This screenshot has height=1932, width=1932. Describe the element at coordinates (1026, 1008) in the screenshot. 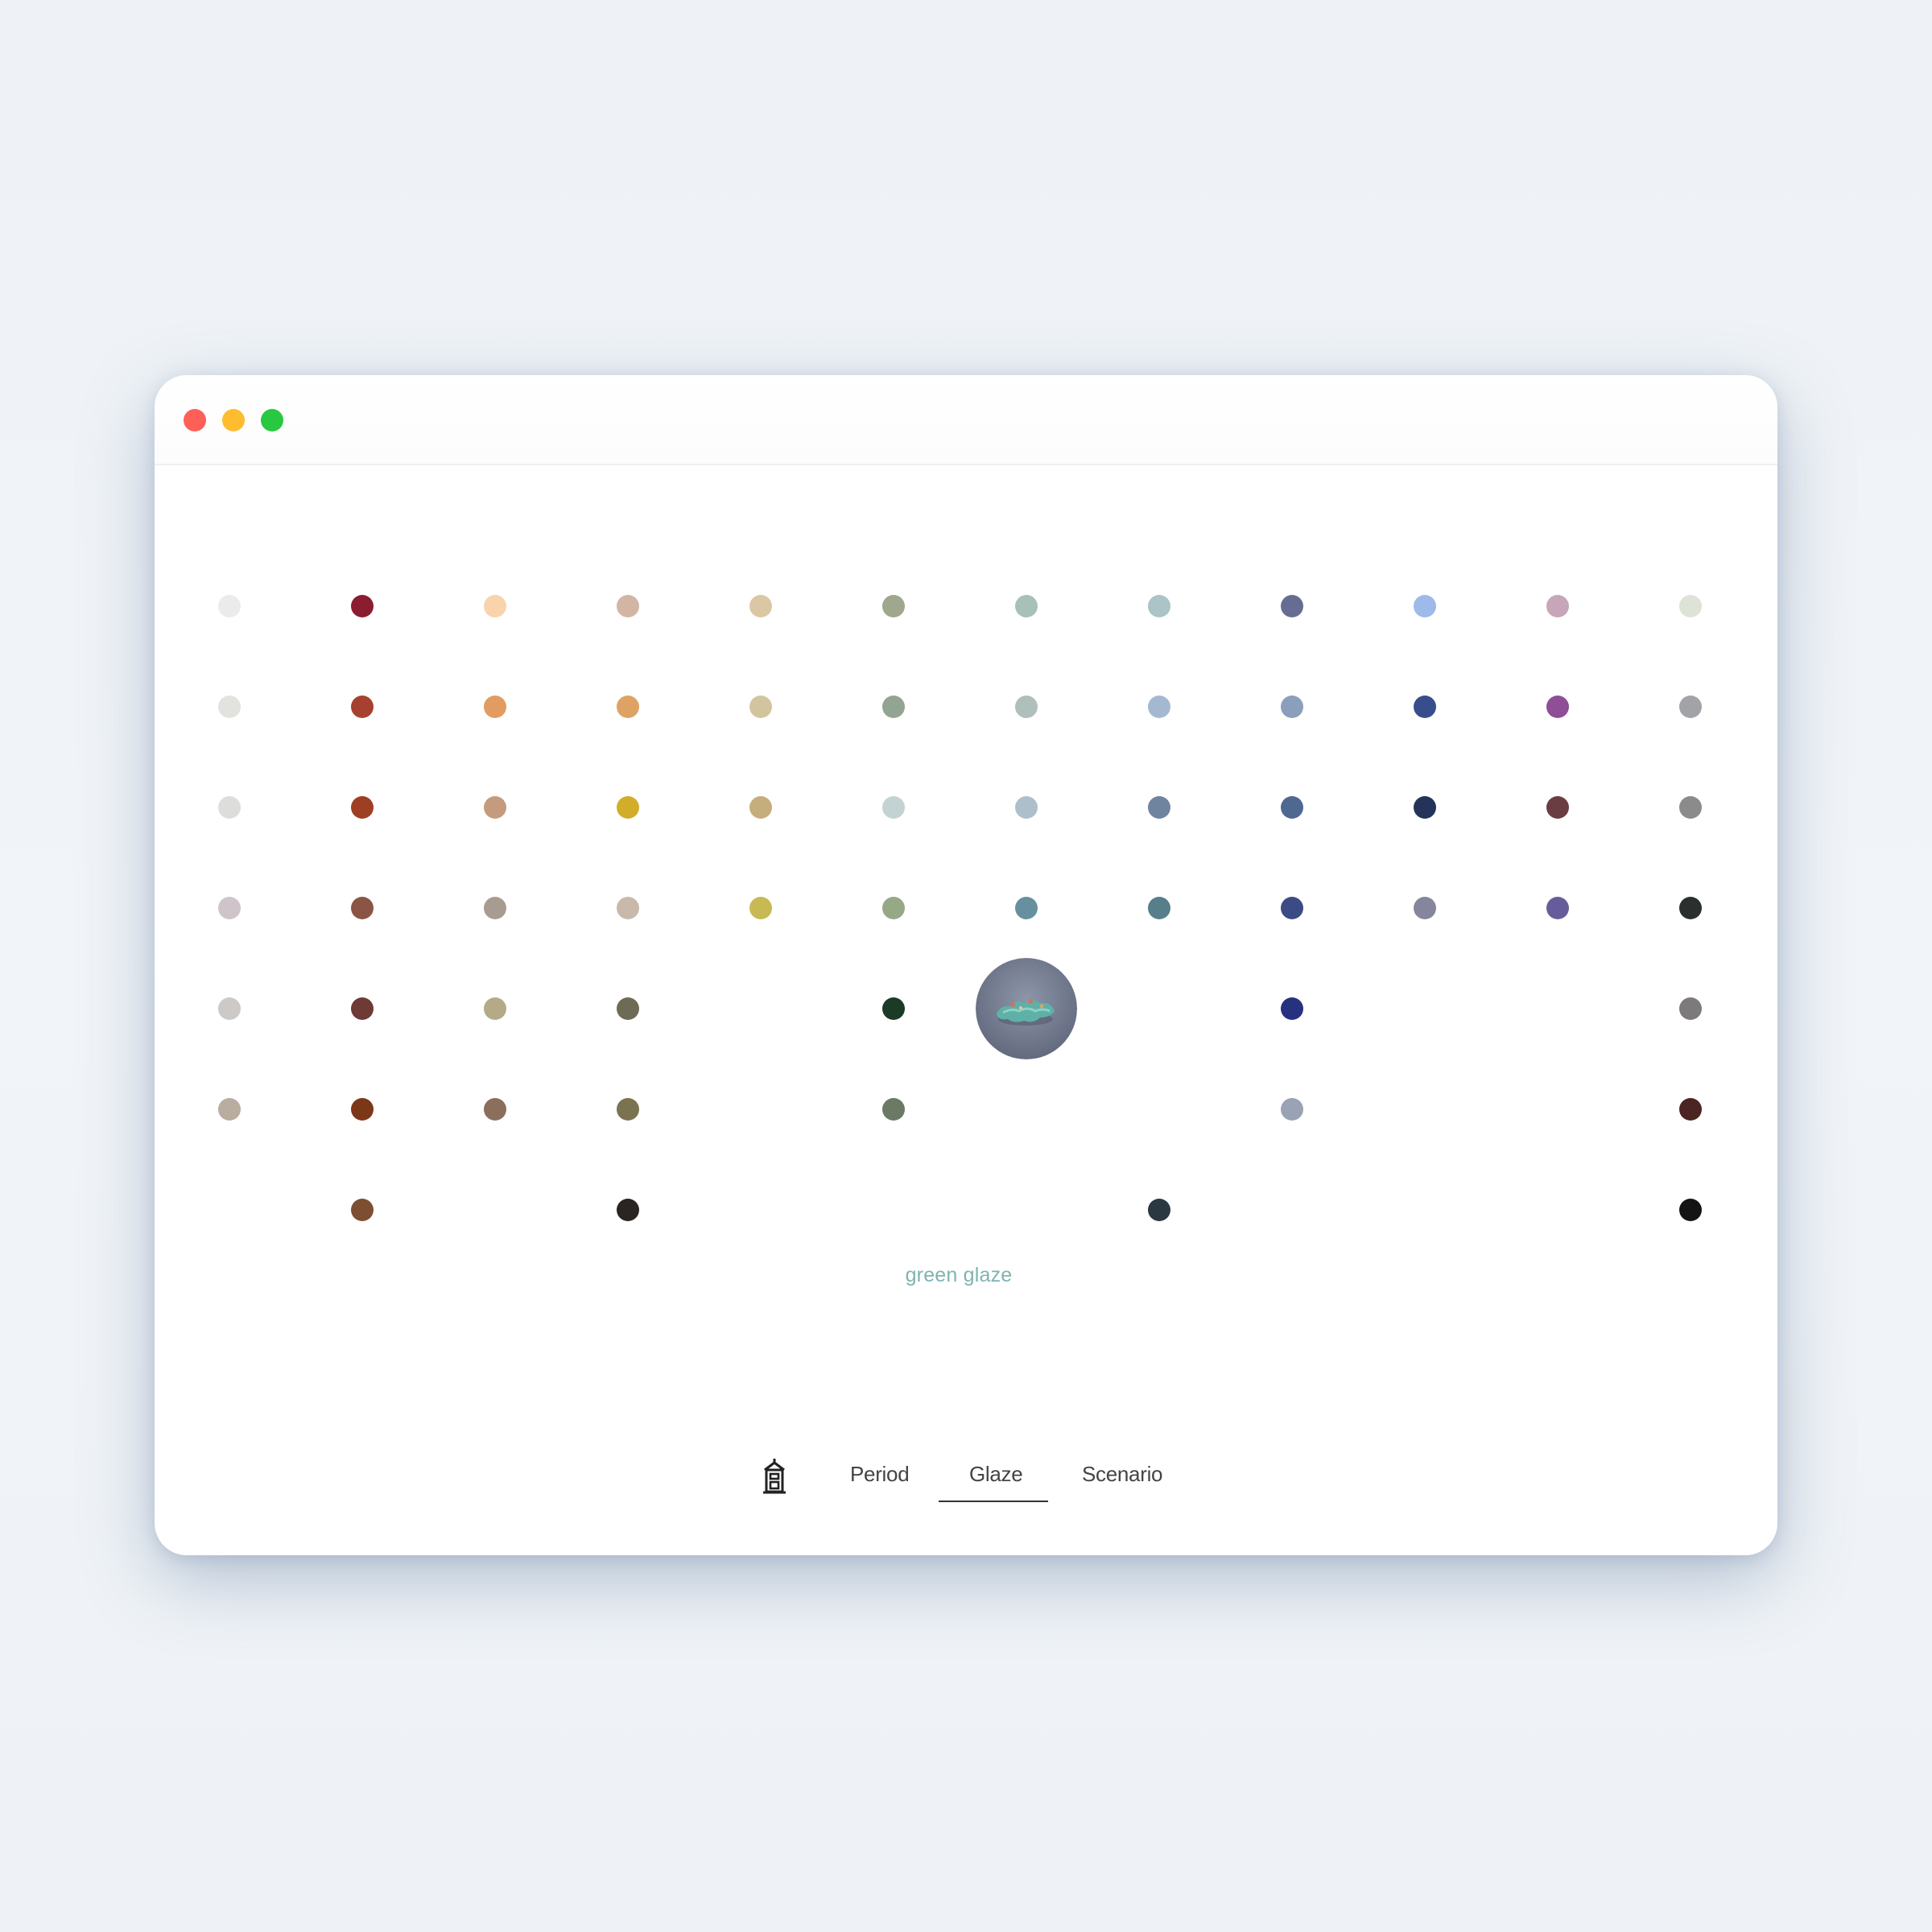

I see `selected-glaze-piece-image` at that location.